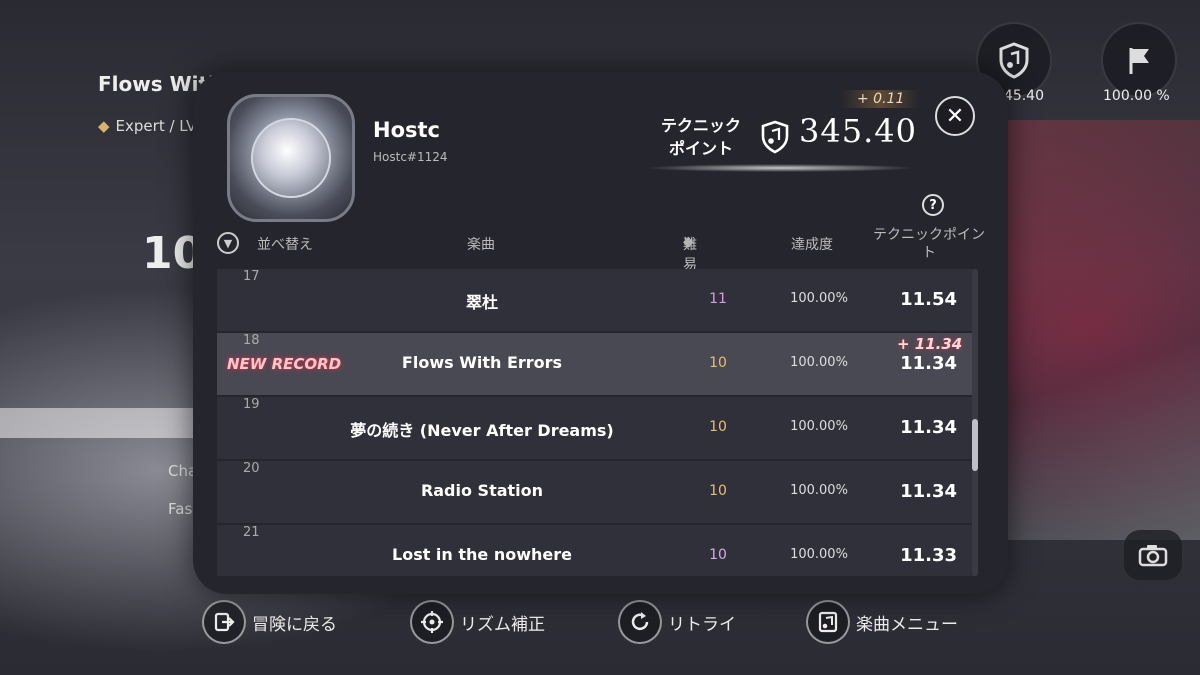 Image resolution: width=1200 pixels, height=675 pixels. Describe the element at coordinates (929, 244) in the screenshot. I see `technic-point-header: テクニックポイント` at that location.